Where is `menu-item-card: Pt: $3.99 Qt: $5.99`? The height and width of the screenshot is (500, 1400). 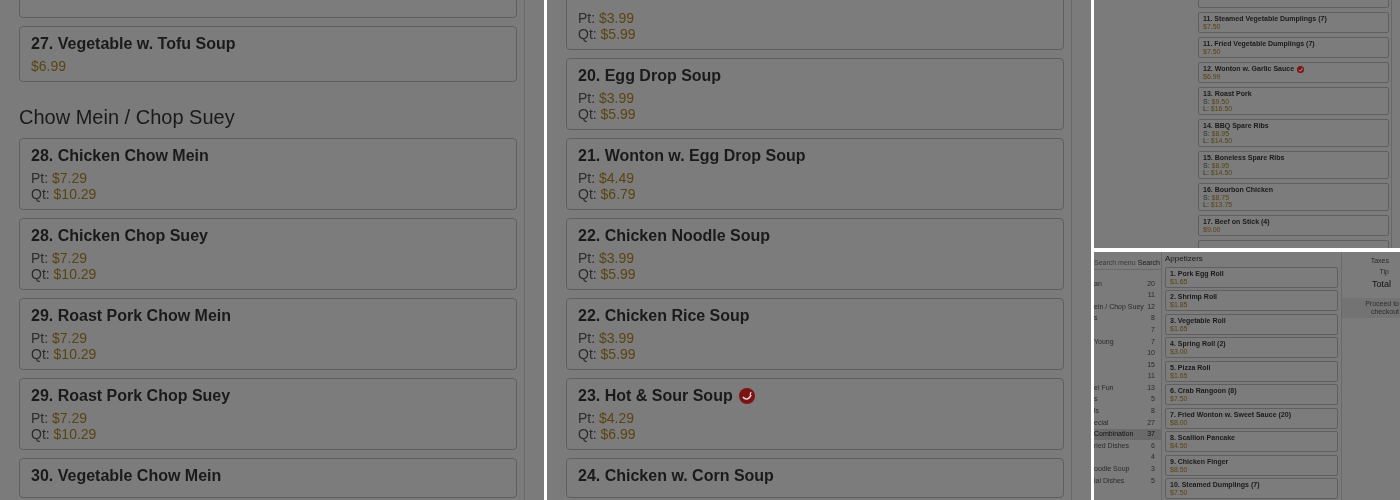
menu-item-card: Pt: $3.99 Qt: $5.99 is located at coordinates (815, 25).